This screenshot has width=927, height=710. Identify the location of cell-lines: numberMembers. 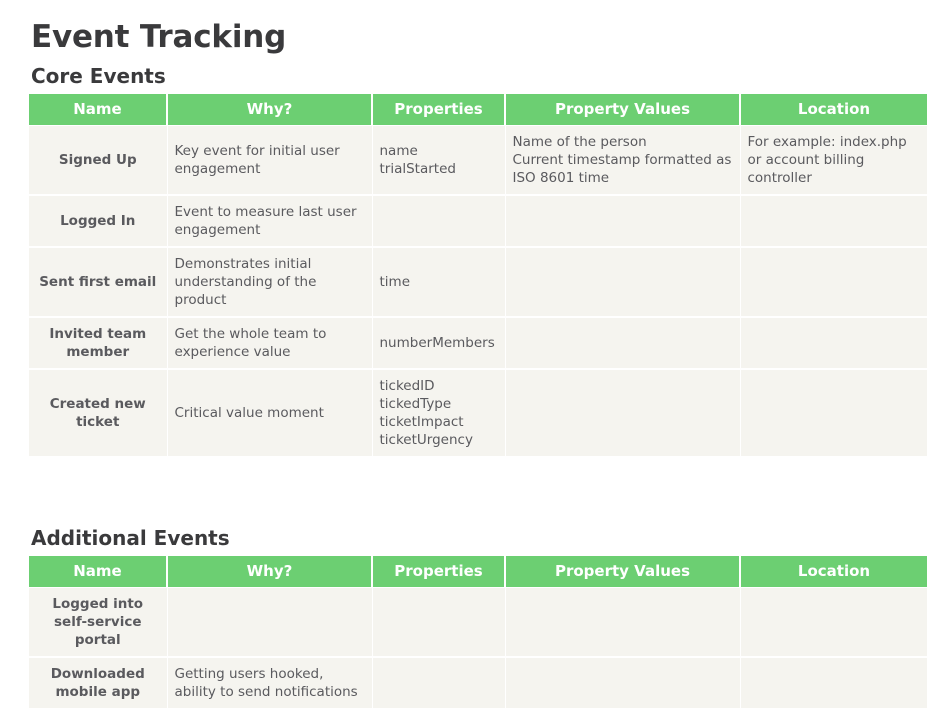
(439, 343).